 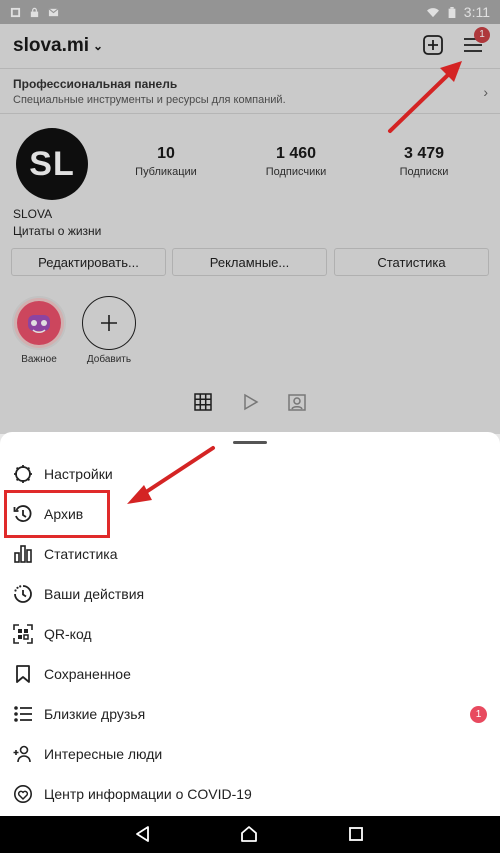 I want to click on covid-info-icon, so click(x=23, y=794).